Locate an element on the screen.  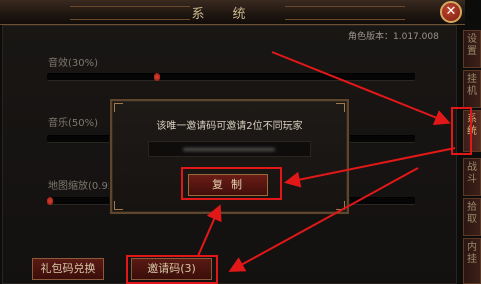
window-titlebar: 系统 is located at coordinates (232, 12).